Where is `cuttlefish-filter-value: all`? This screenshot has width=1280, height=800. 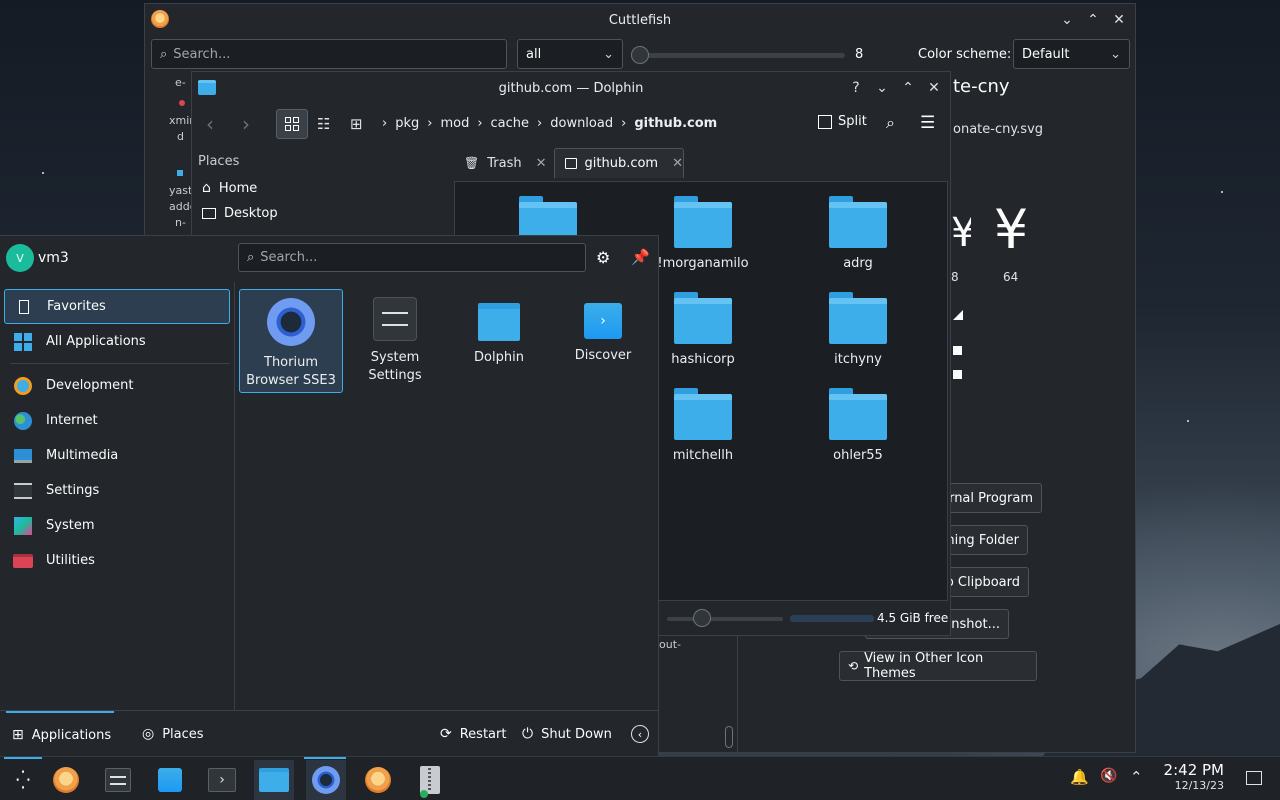 cuttlefish-filter-value: all is located at coordinates (534, 54).